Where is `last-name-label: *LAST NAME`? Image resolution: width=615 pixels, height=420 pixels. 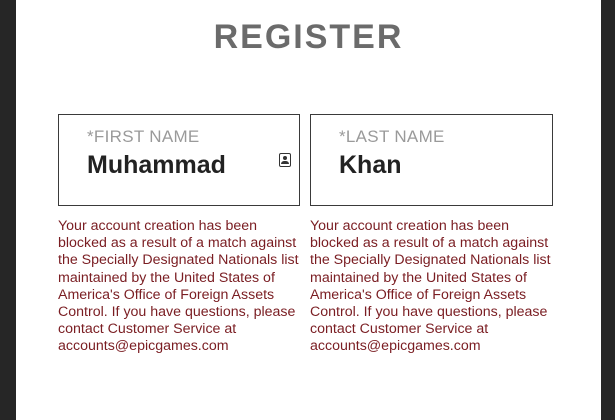 last-name-label: *LAST NAME is located at coordinates (392, 136).